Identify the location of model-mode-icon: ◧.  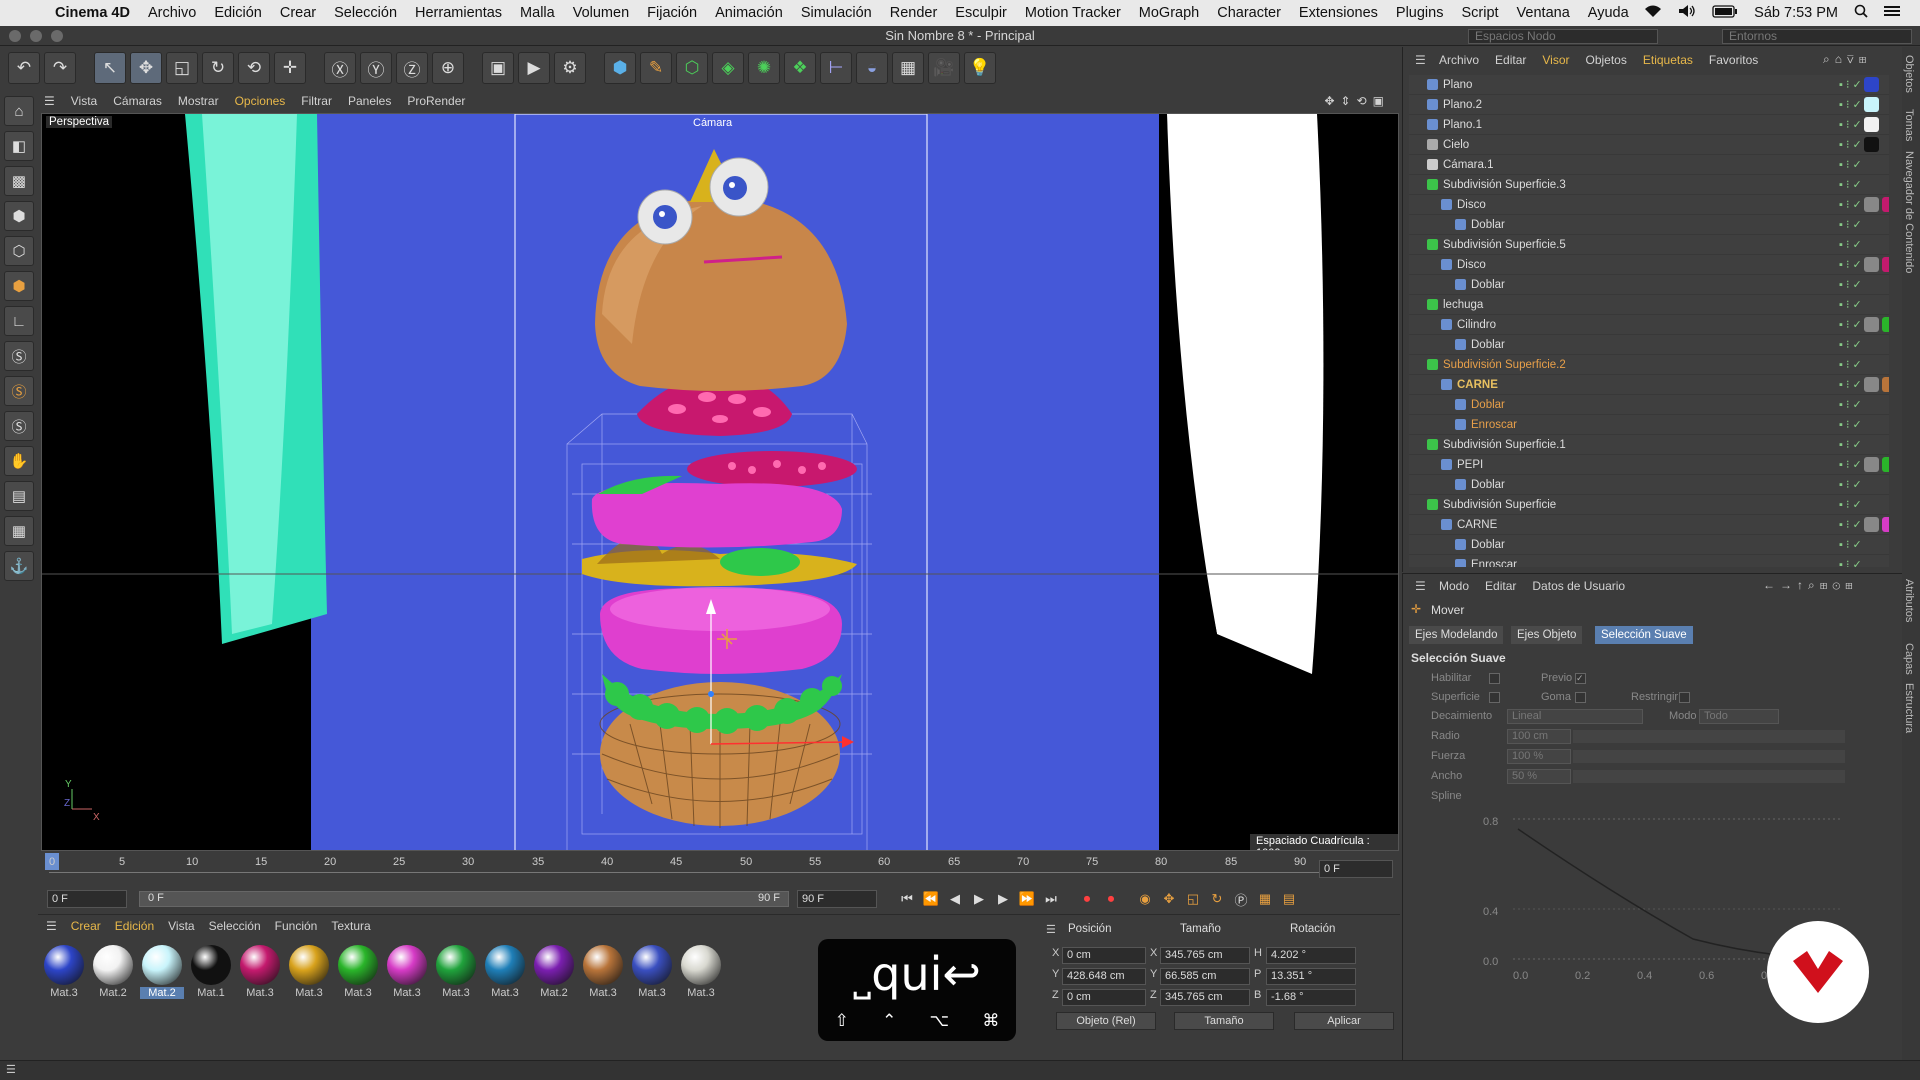
(19, 146).